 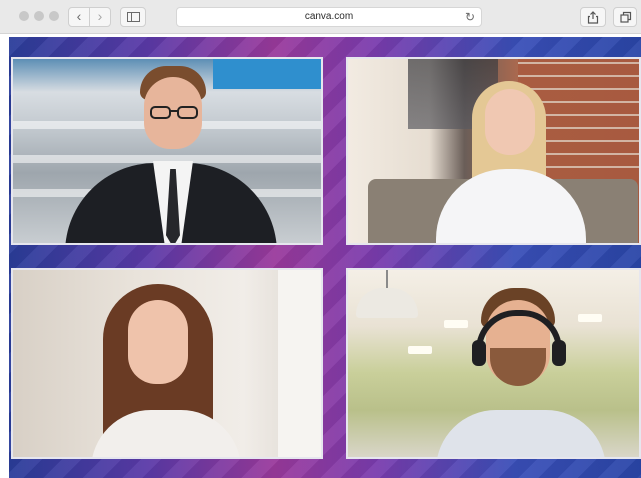 What do you see at coordinates (24, 16) in the screenshot?
I see `close-window-button` at bounding box center [24, 16].